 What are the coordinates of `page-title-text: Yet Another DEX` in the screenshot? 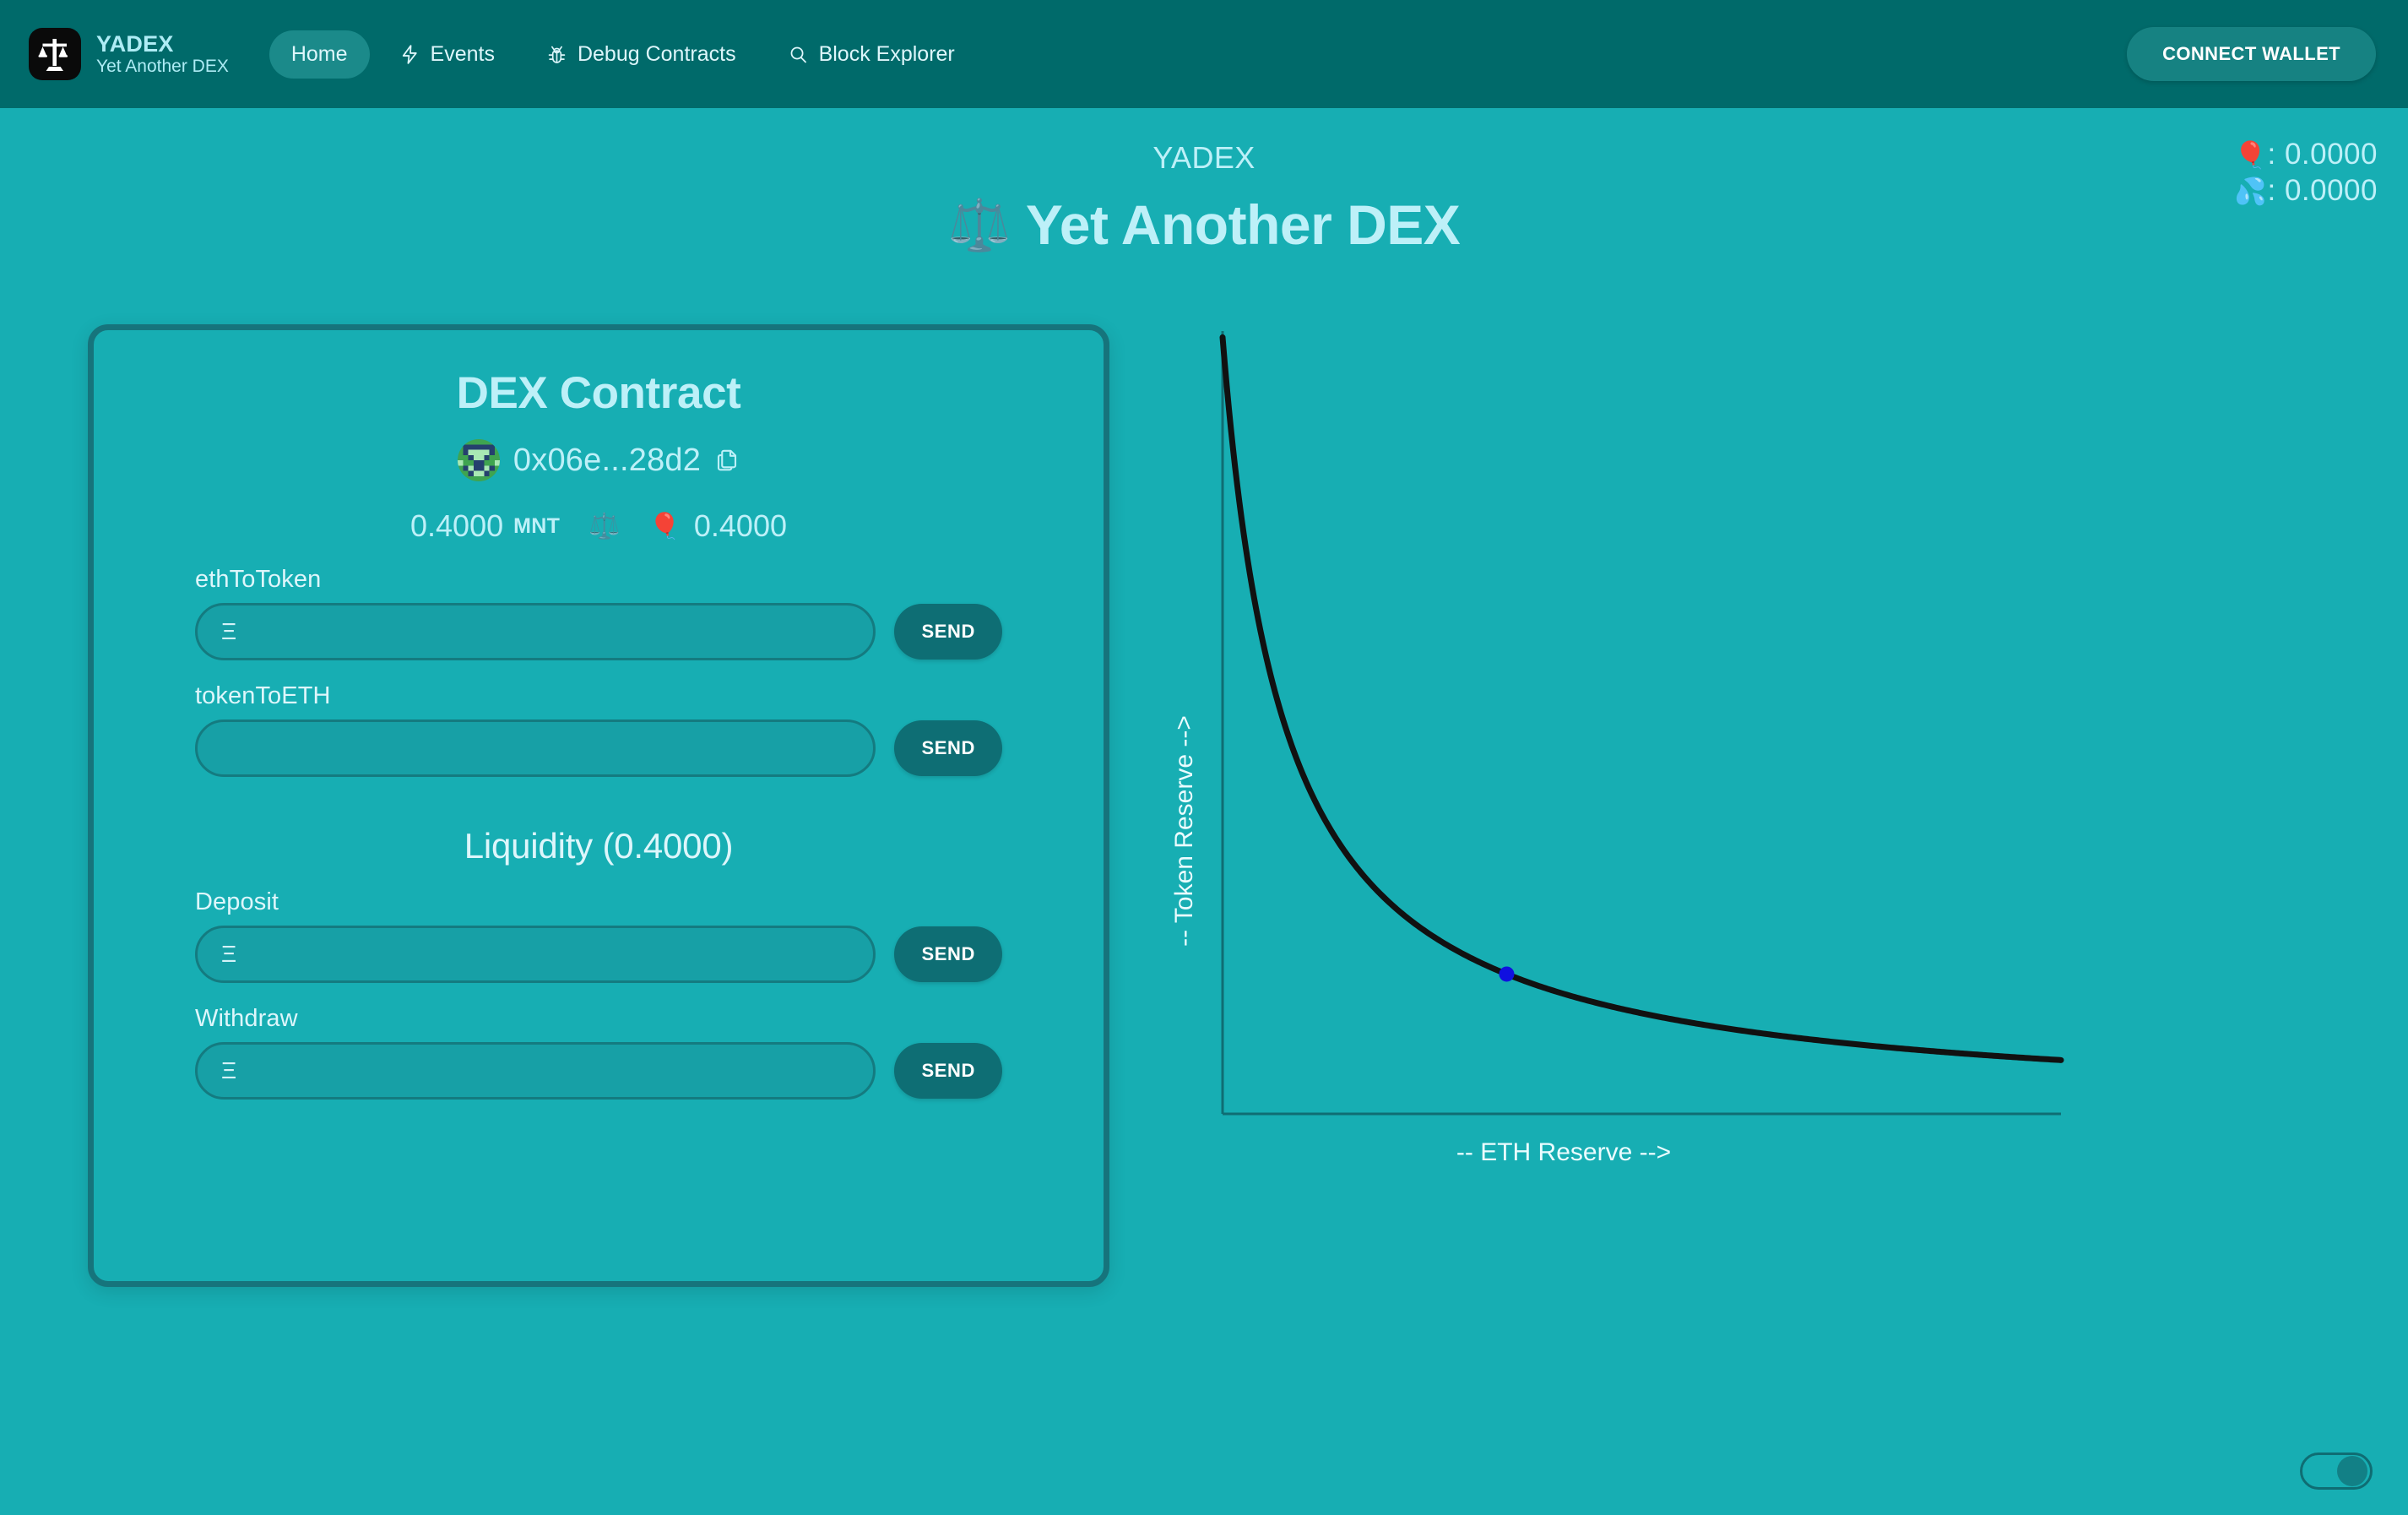 It's located at (1243, 224).